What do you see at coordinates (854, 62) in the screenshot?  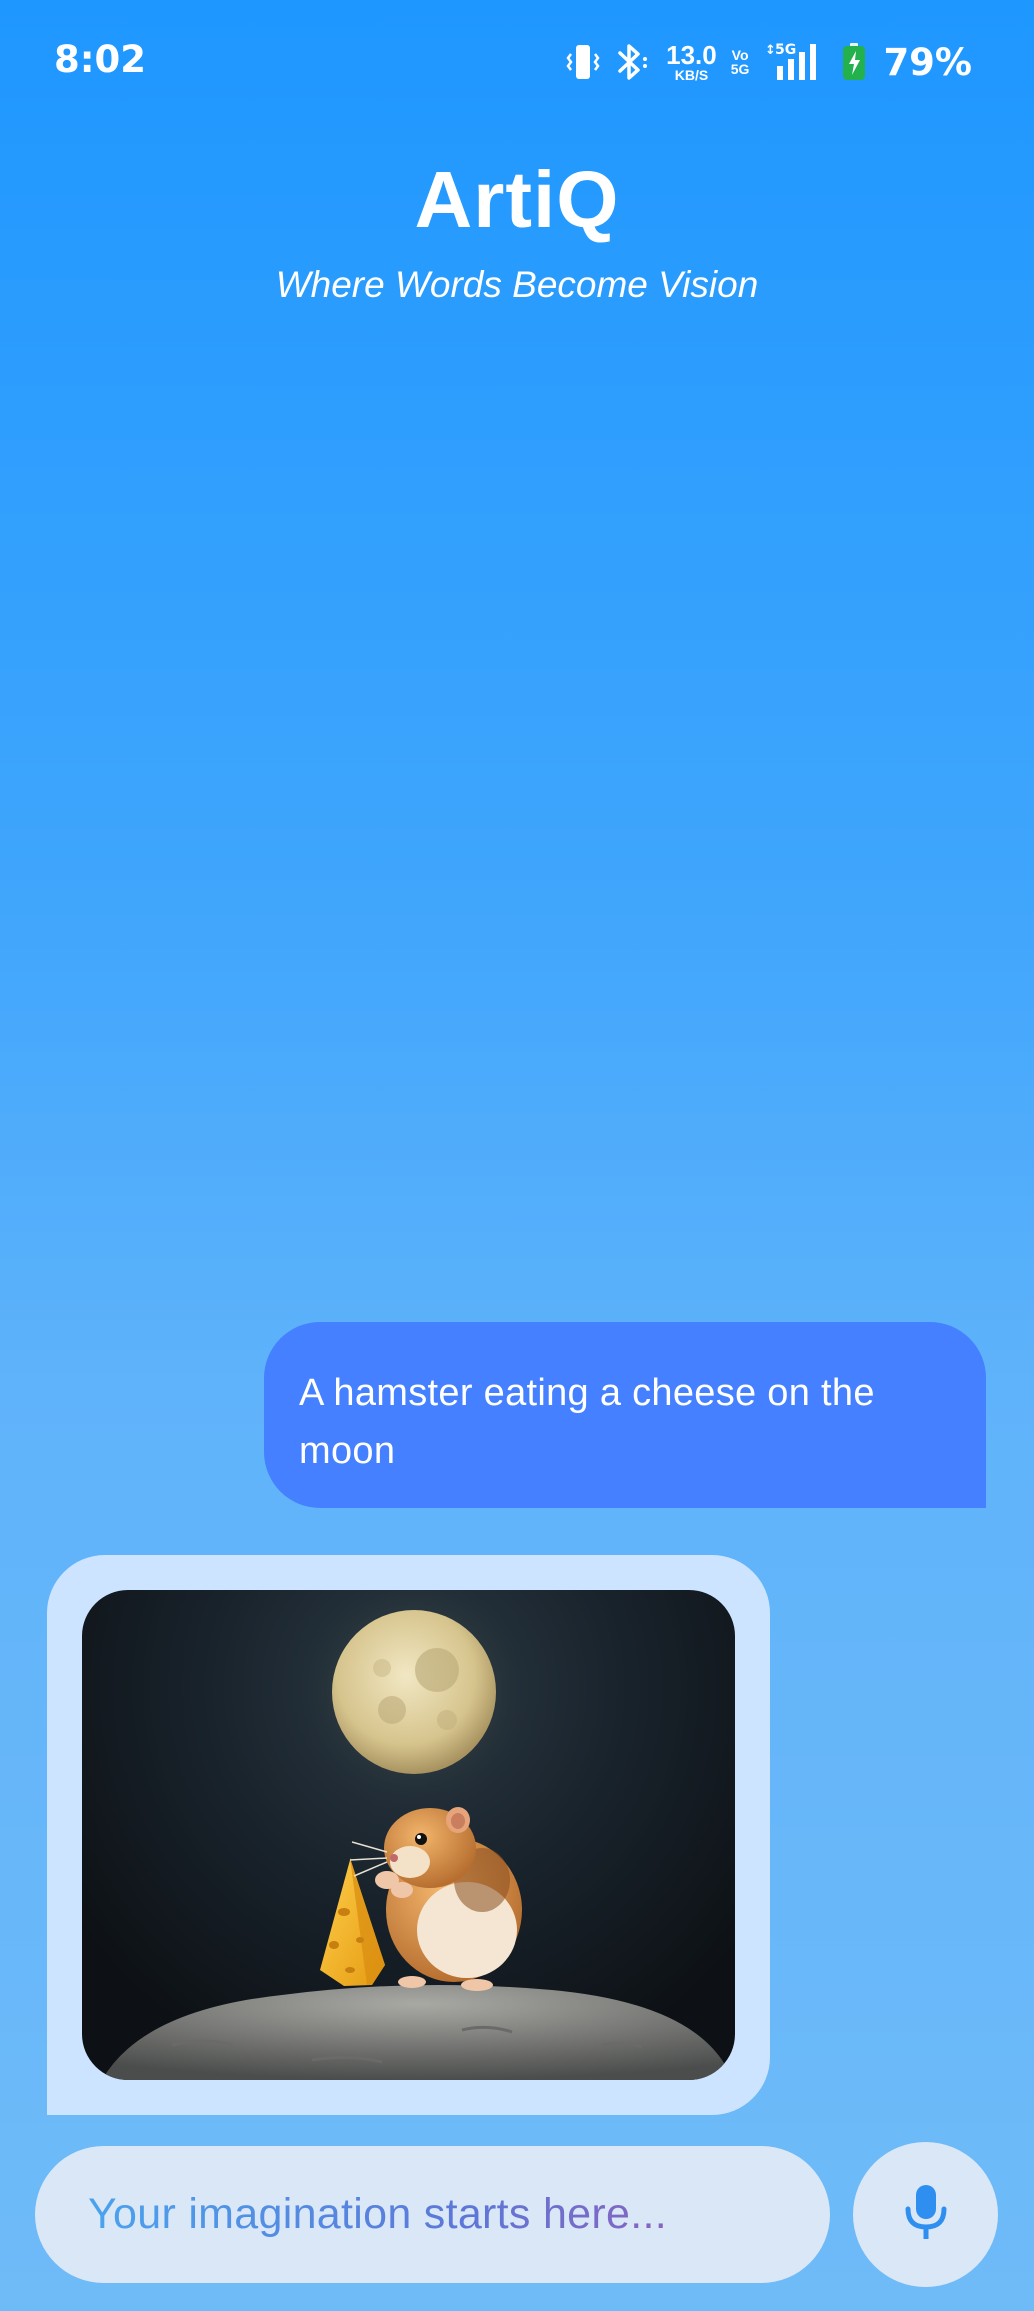 I see `battery-charging-icon` at bounding box center [854, 62].